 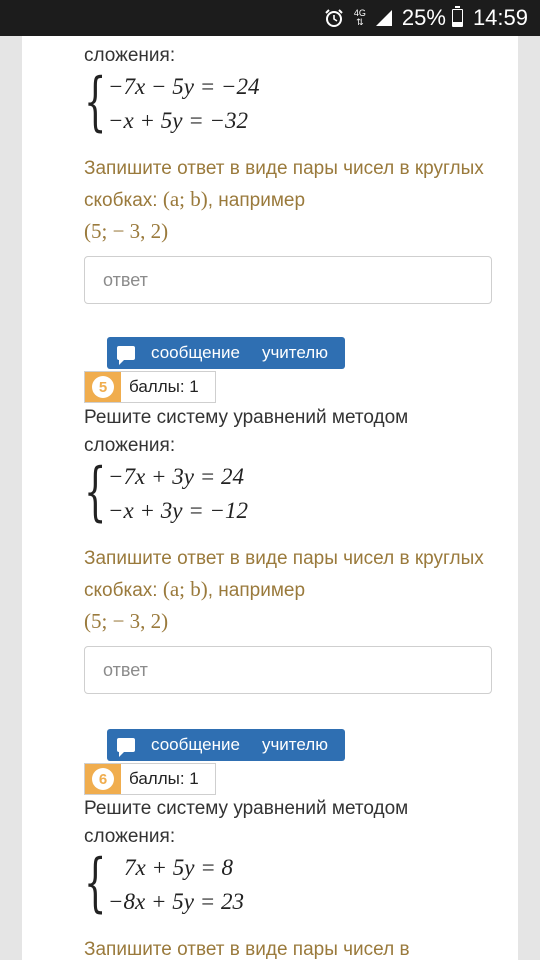 What do you see at coordinates (334, 18) in the screenshot?
I see `alarm-clock-icon` at bounding box center [334, 18].